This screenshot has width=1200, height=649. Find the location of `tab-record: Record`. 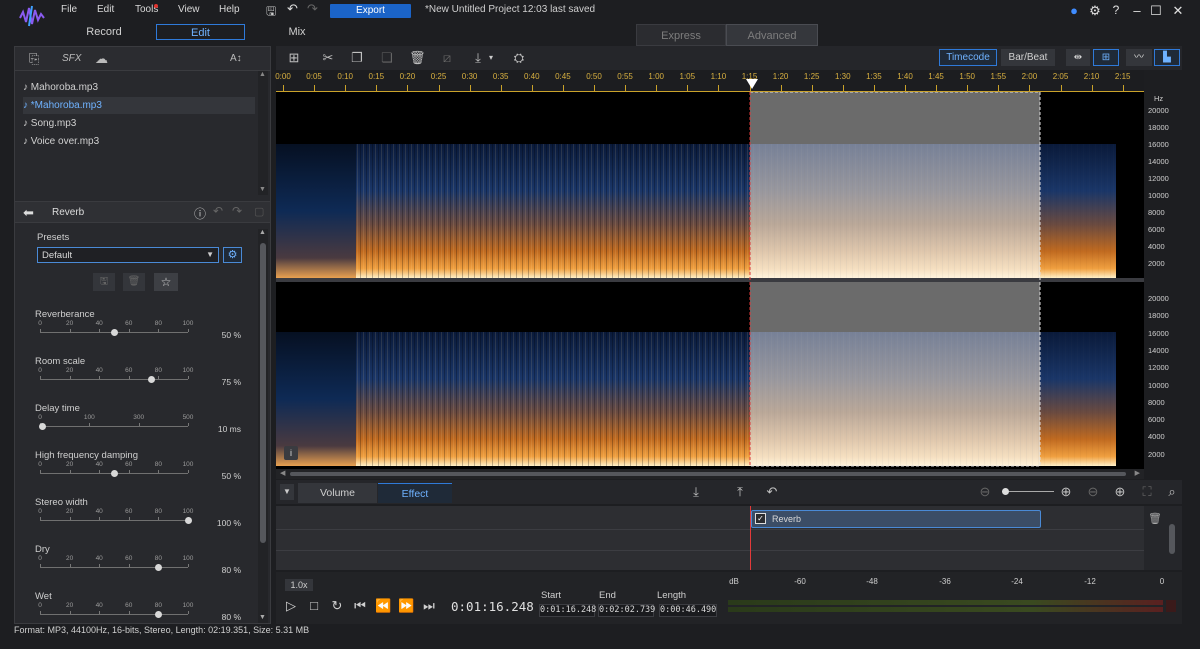

tab-record: Record is located at coordinates (104, 32).